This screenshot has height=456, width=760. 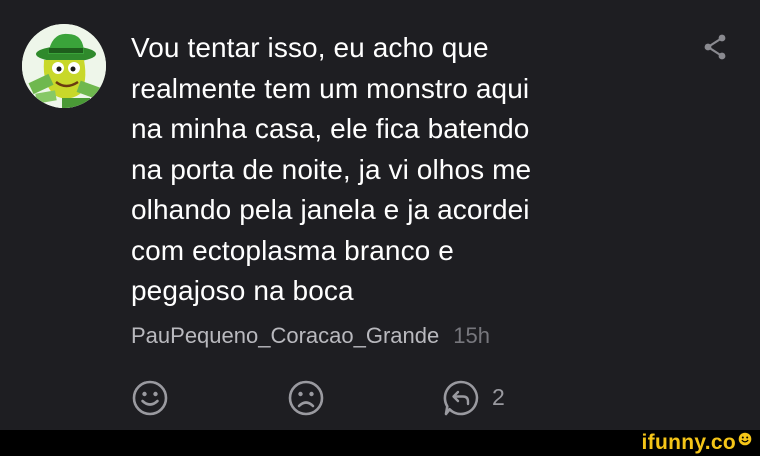 I want to click on reply-count: 2, so click(x=498, y=397).